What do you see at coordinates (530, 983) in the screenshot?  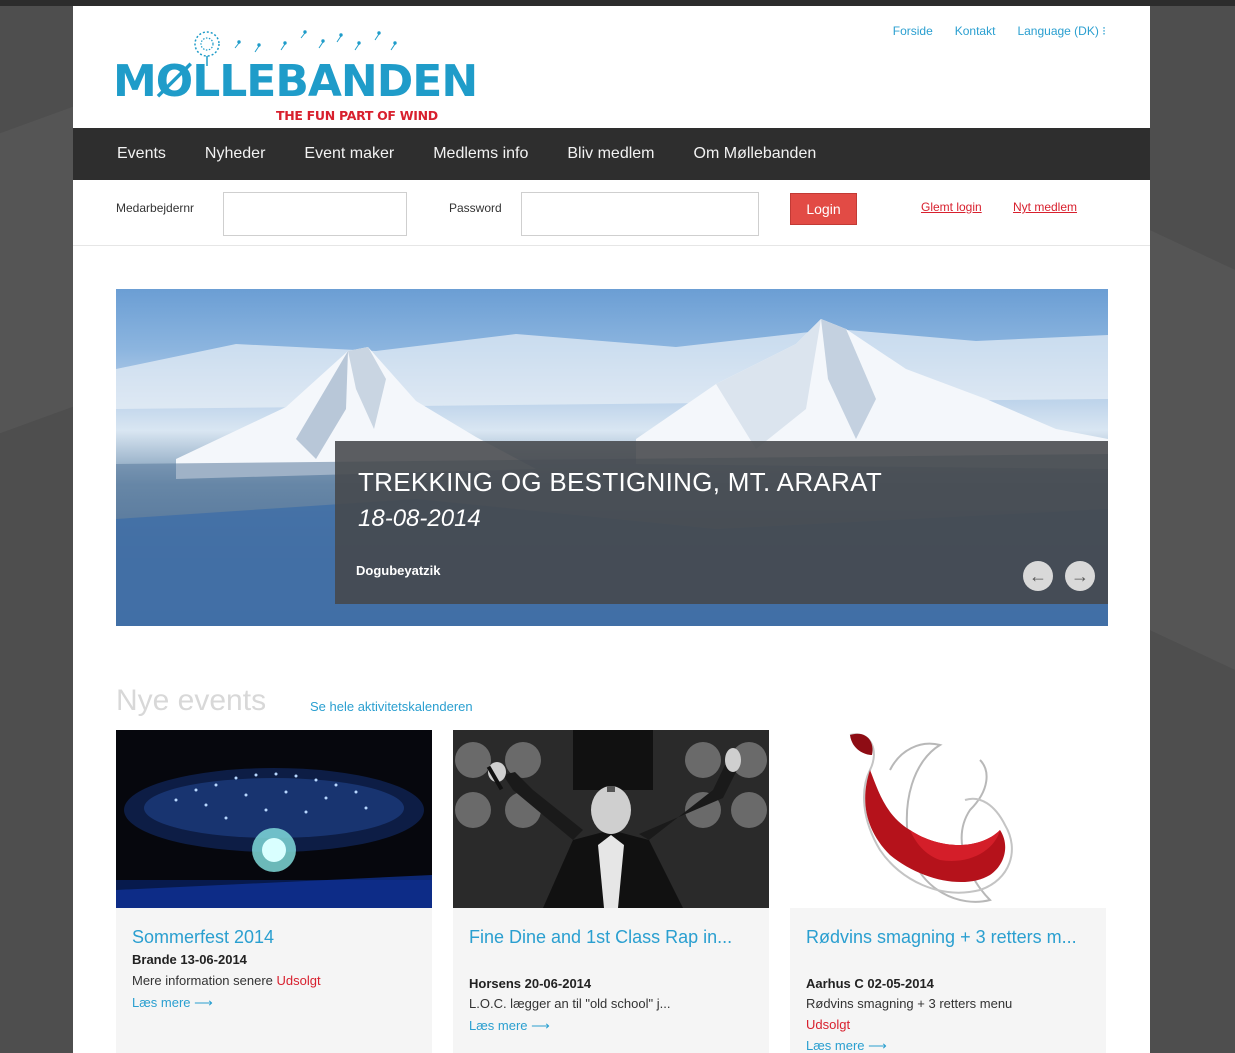 I see `event-location-date: Horsens 20-06-2014` at bounding box center [530, 983].